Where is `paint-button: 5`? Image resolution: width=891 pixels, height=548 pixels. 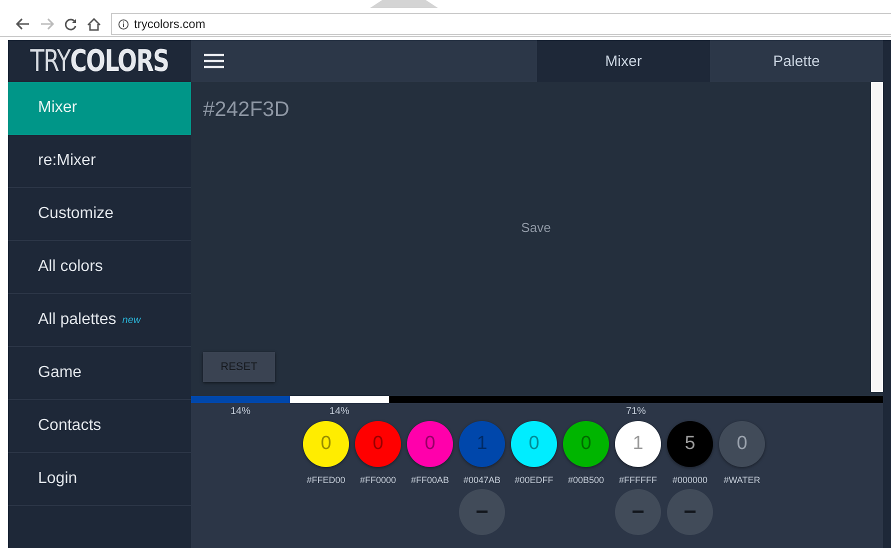
paint-button: 5 is located at coordinates (690, 444).